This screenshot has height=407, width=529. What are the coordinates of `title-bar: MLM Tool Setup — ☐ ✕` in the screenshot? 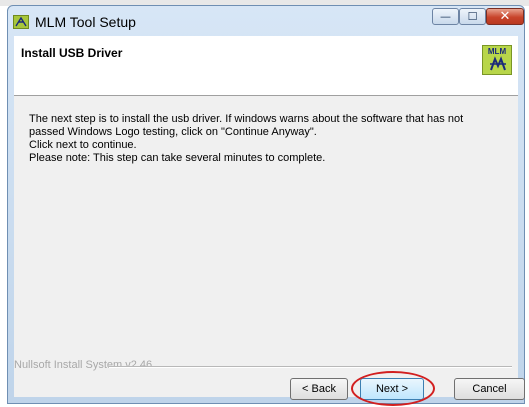 It's located at (266, 21).